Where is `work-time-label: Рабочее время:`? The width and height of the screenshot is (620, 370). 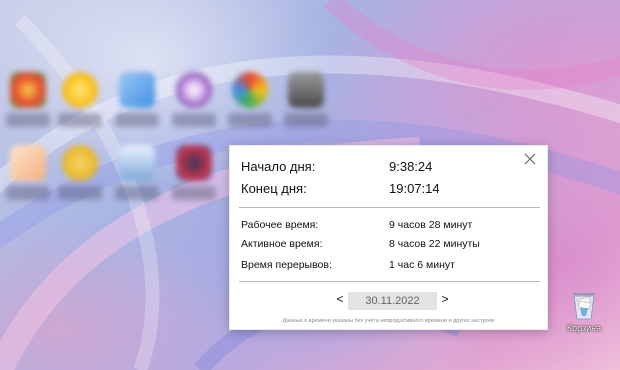 work-time-label: Рабочее время: is located at coordinates (280, 225).